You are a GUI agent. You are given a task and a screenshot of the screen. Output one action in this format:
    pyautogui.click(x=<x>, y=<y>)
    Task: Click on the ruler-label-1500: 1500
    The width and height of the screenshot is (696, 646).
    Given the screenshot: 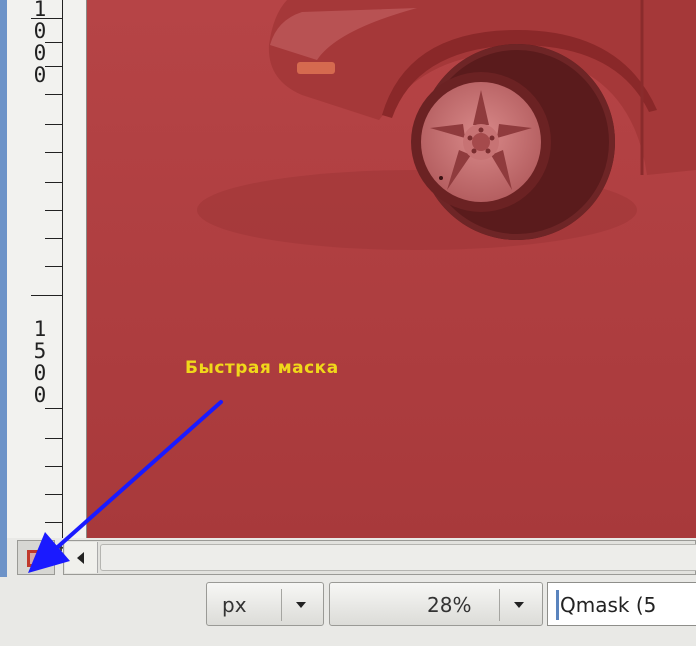 What is the action you would take?
    pyautogui.click(x=40, y=362)
    